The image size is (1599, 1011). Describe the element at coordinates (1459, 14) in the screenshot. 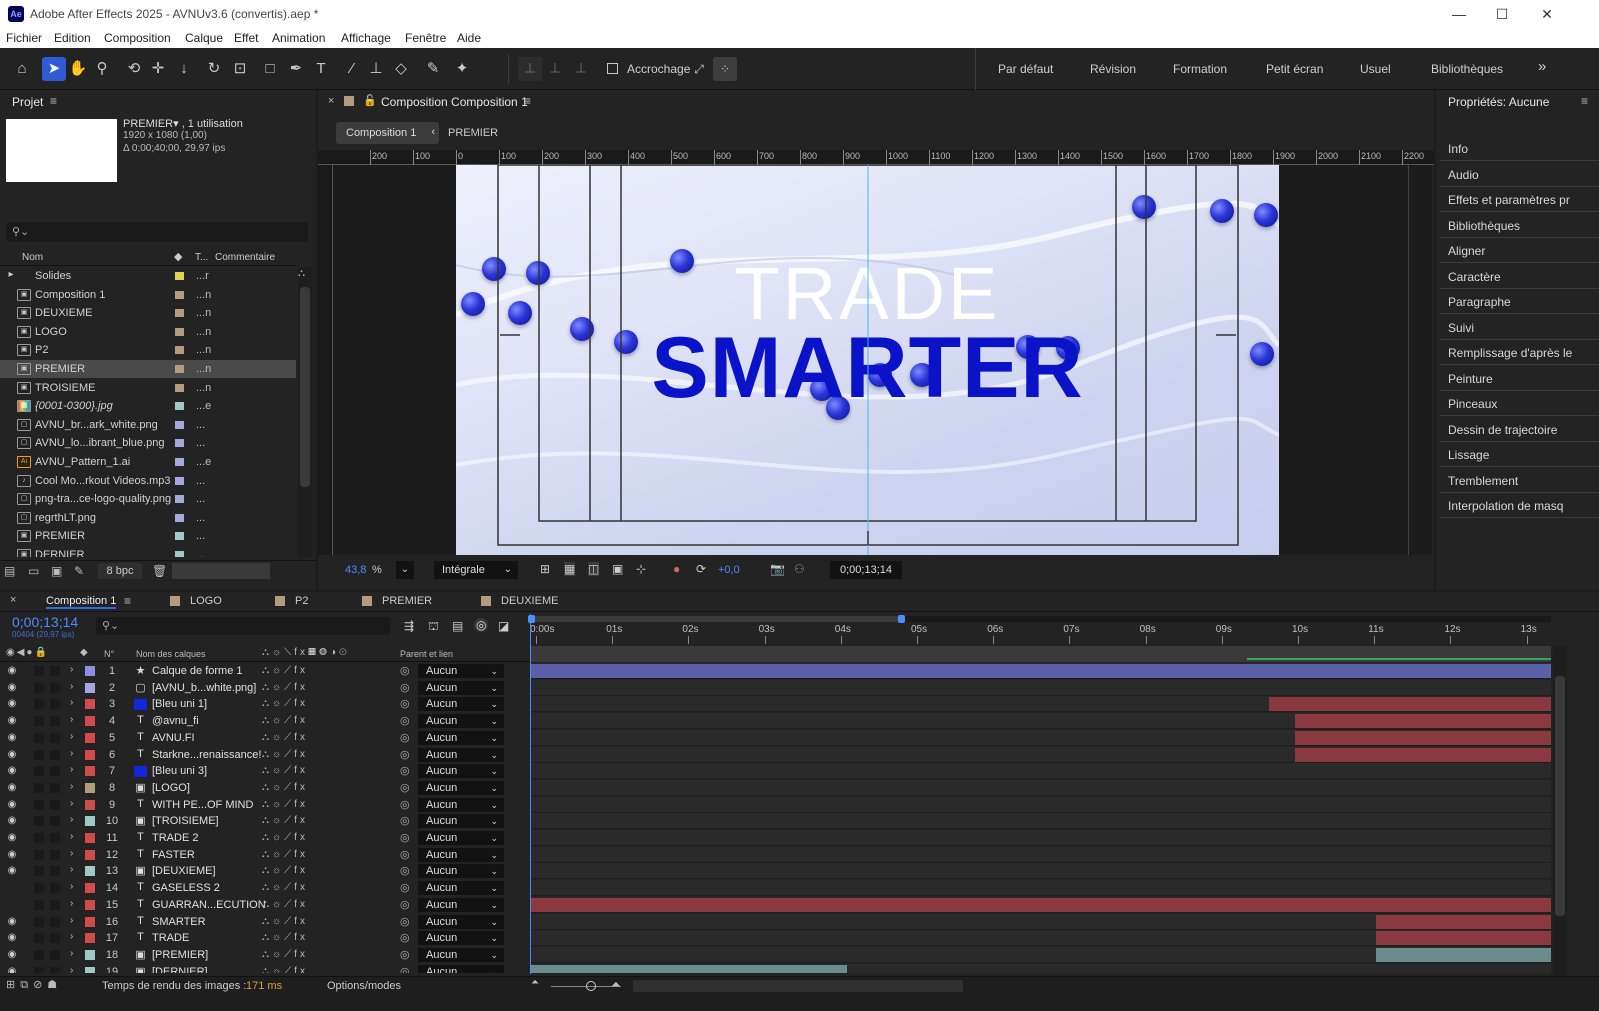

I see `minimize-button: —` at that location.